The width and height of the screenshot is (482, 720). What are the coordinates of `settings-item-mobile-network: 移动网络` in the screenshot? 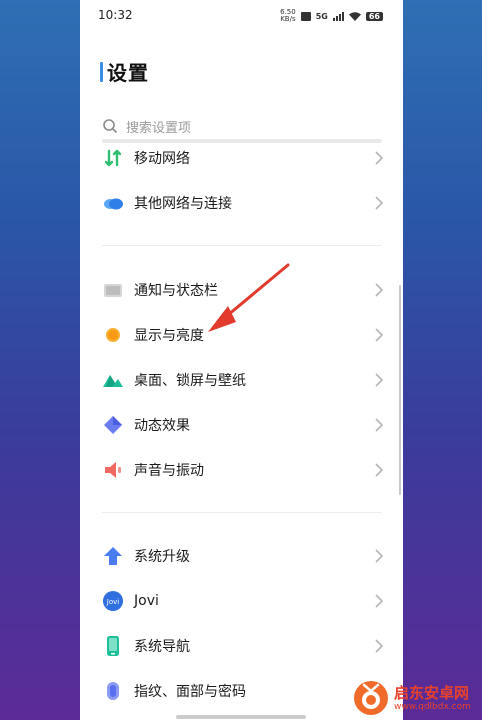 It's located at (241, 158).